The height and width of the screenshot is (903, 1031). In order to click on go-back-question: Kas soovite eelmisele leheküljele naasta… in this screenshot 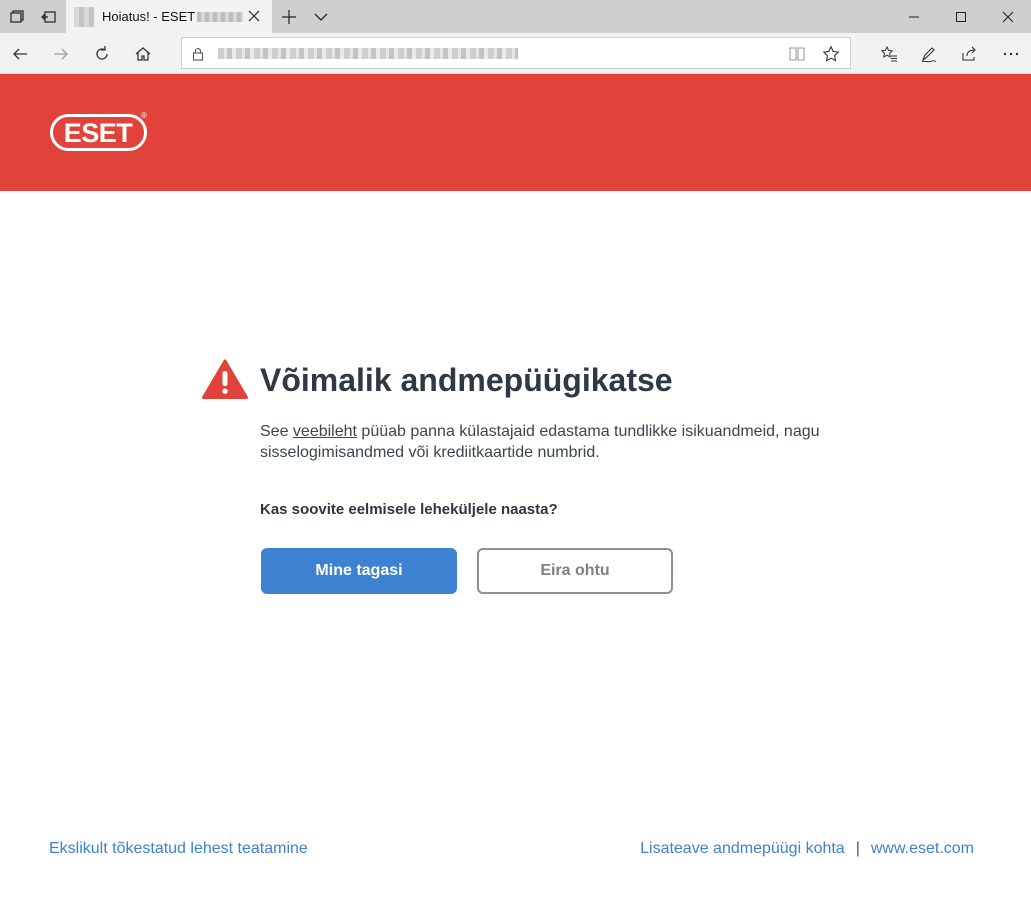, I will do `click(409, 509)`.